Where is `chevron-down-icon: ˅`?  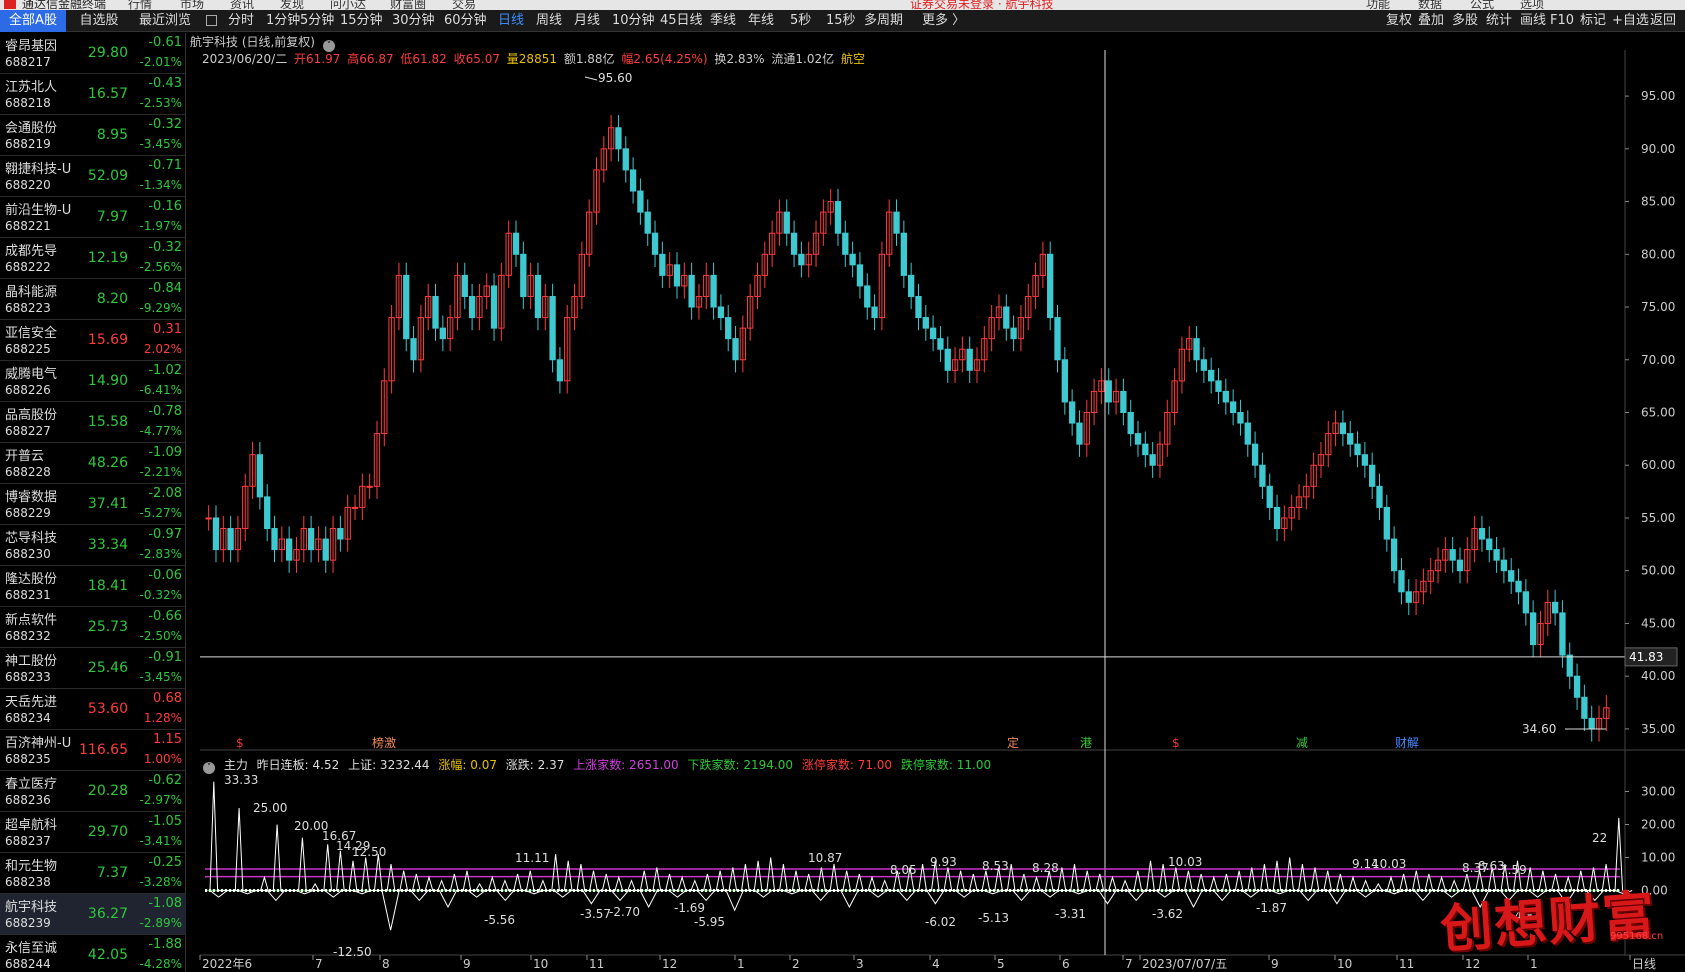 chevron-down-icon: ˅ is located at coordinates (209, 768).